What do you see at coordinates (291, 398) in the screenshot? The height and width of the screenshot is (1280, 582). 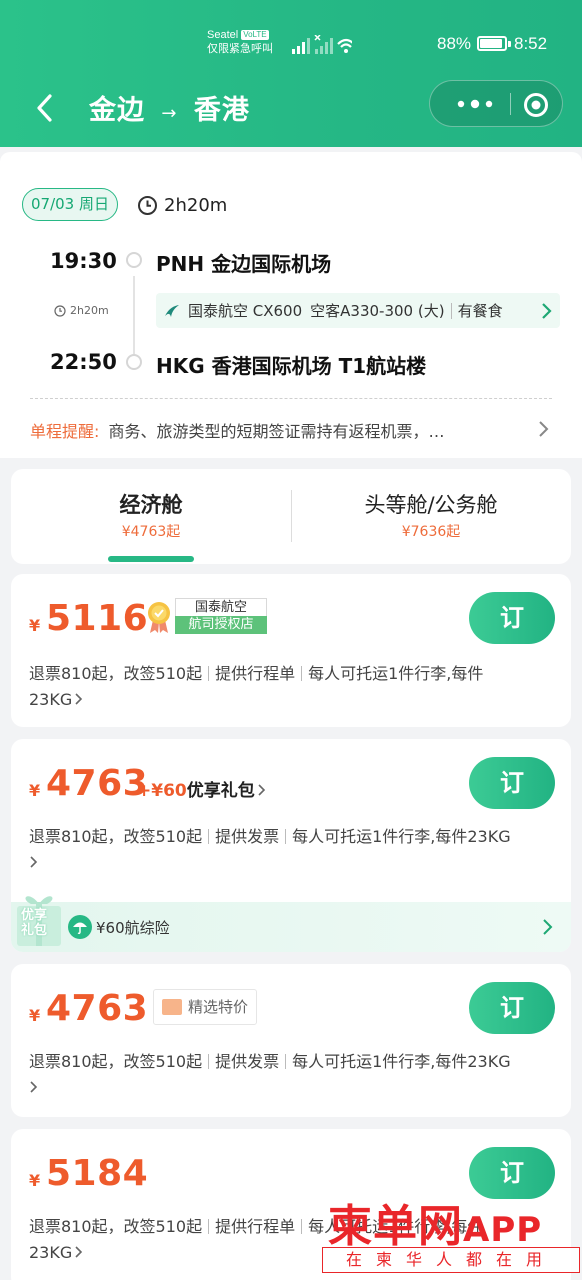 I see `dashed-divider` at bounding box center [291, 398].